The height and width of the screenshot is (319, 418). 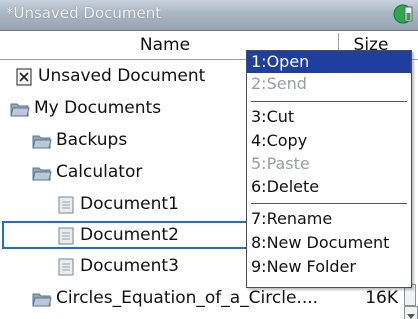 I want to click on list-item-label: Calculator, so click(x=99, y=172).